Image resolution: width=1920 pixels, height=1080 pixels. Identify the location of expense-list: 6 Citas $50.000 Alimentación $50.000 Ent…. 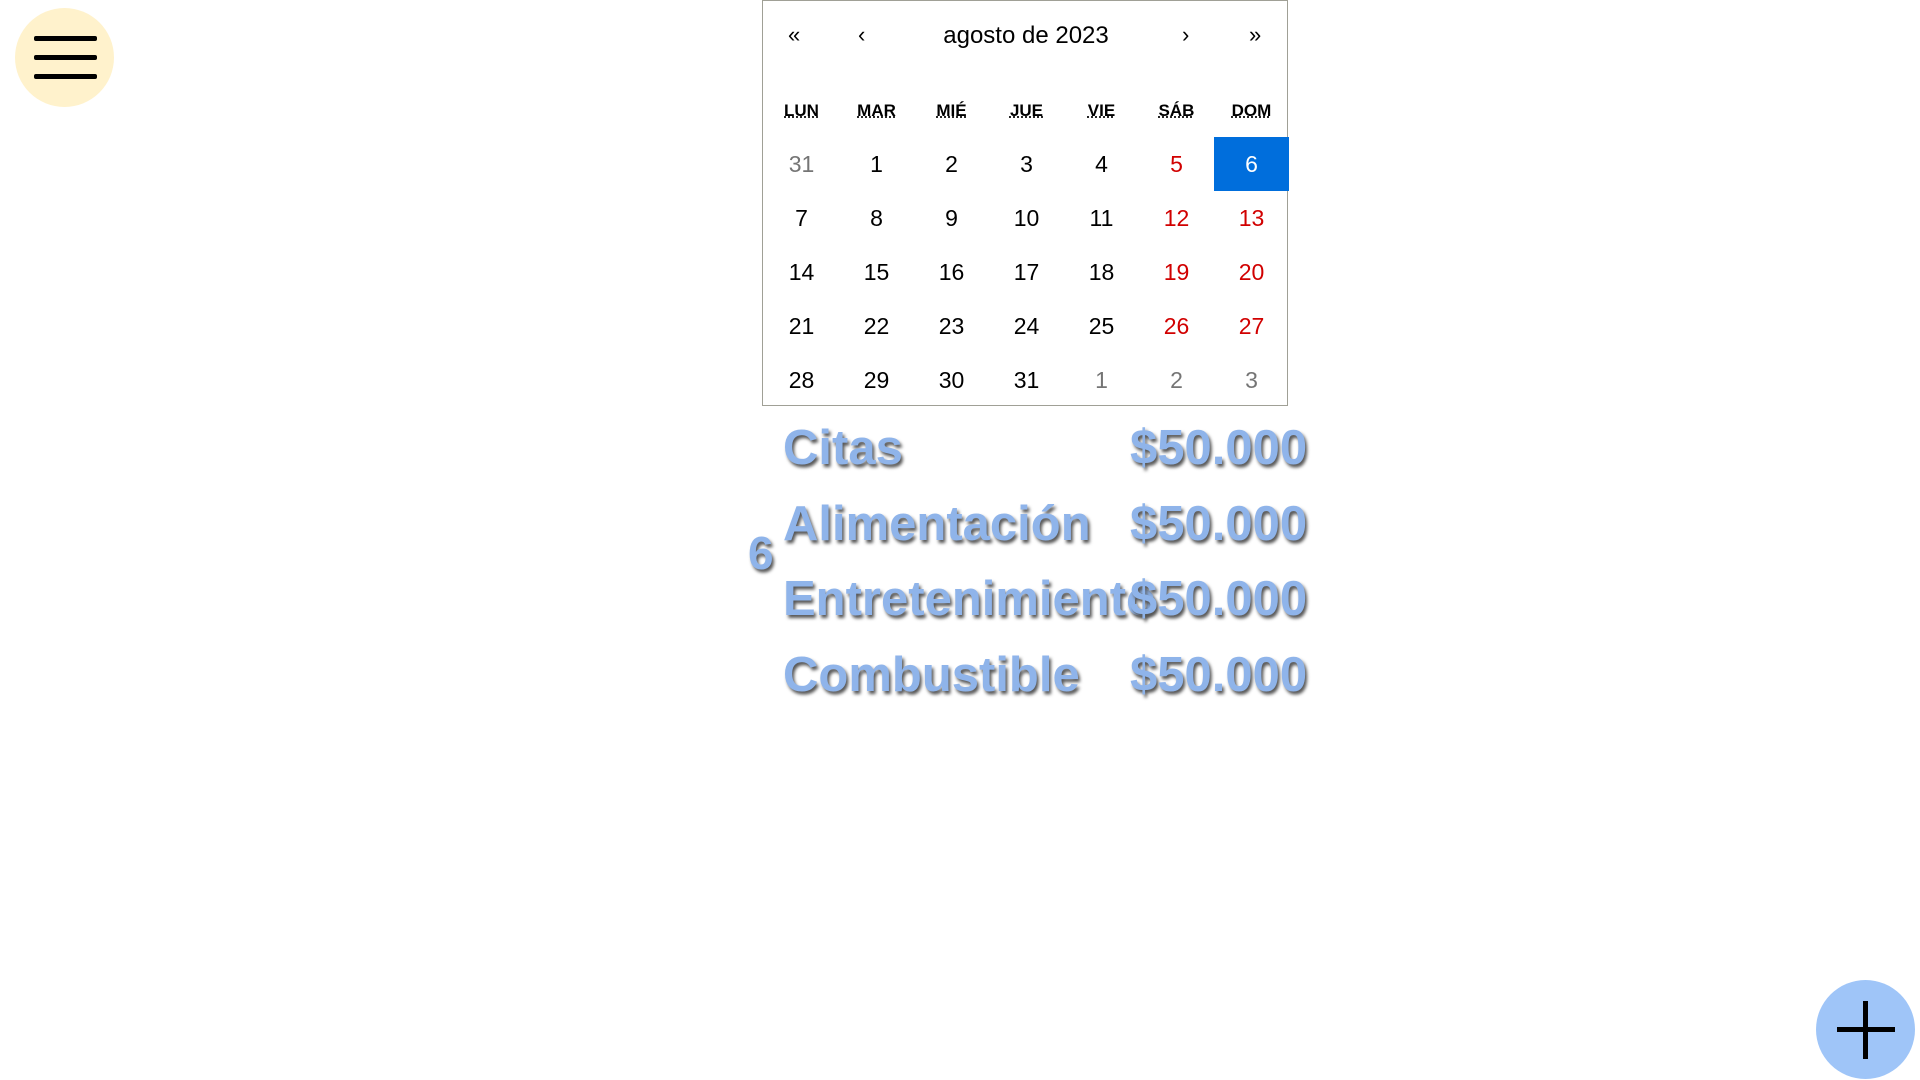
(1048, 570).